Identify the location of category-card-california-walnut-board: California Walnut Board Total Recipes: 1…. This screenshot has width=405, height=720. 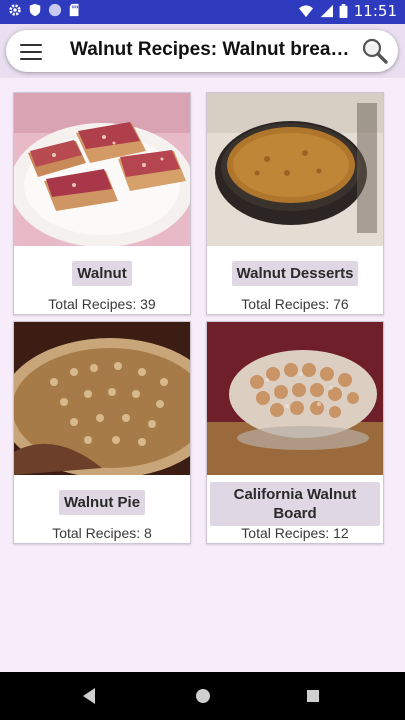
(295, 432).